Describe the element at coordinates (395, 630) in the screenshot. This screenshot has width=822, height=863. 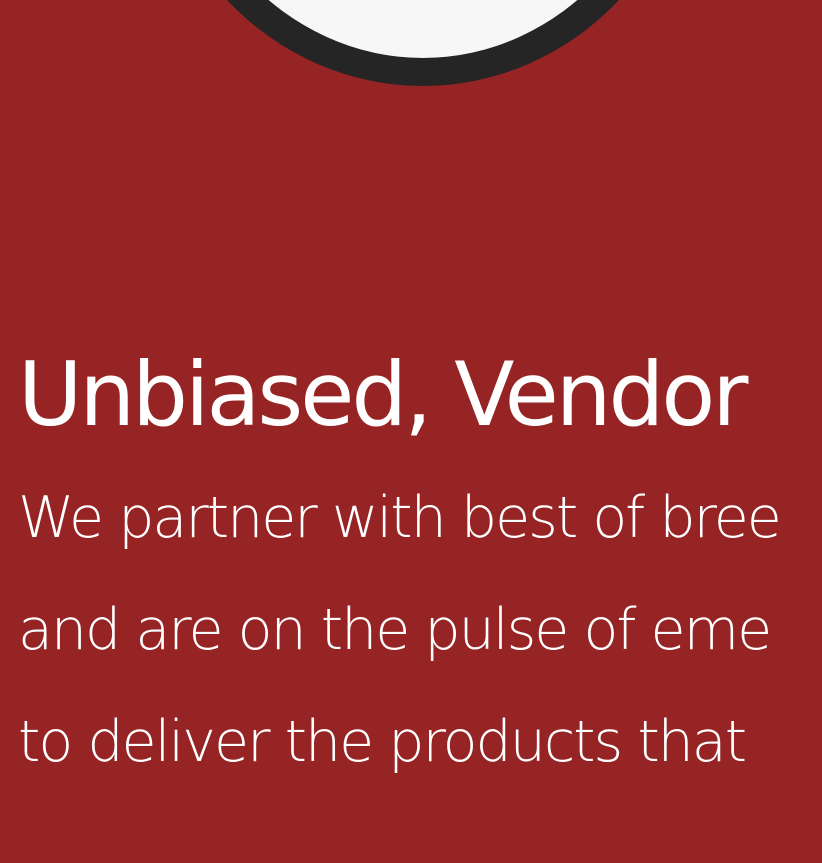
I see `body-line: and are on the pulse of eme` at that location.